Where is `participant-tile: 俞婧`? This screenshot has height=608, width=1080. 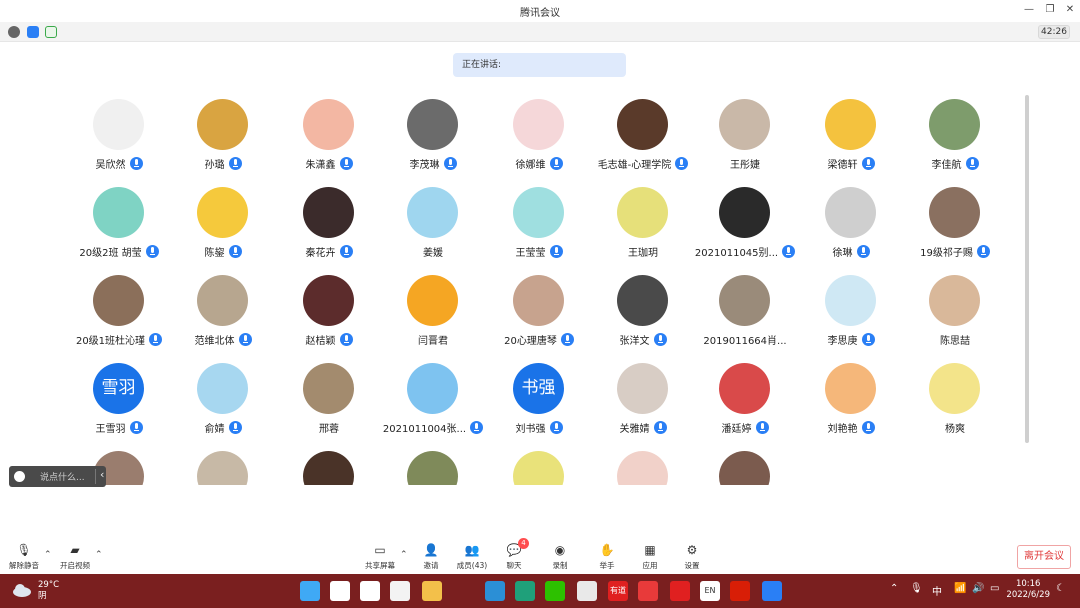 participant-tile: 俞婧 is located at coordinates (223, 399).